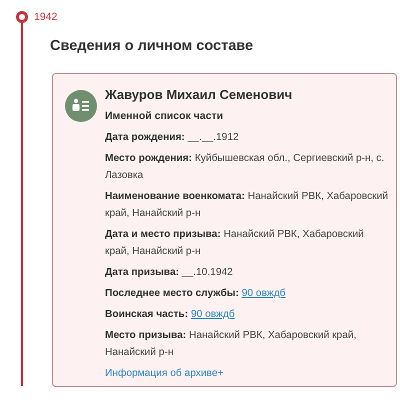  What do you see at coordinates (246, 344) in the screenshot?
I see `record-field: Место призыва: Нанайский РВК, Хабаровский край, Нанайский р-н` at bounding box center [246, 344].